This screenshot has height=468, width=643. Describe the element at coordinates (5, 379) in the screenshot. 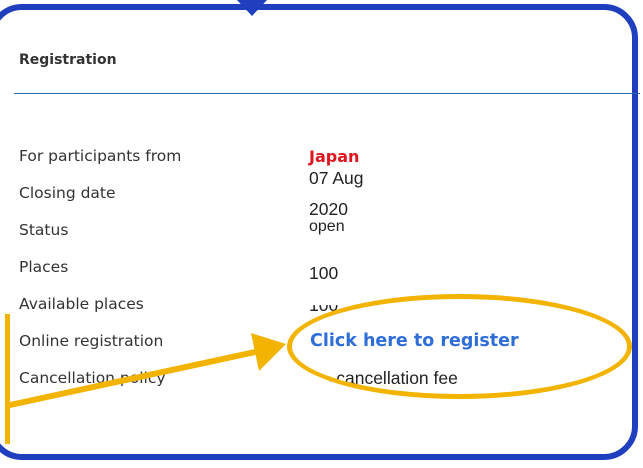

I see `annotation-bracket` at that location.